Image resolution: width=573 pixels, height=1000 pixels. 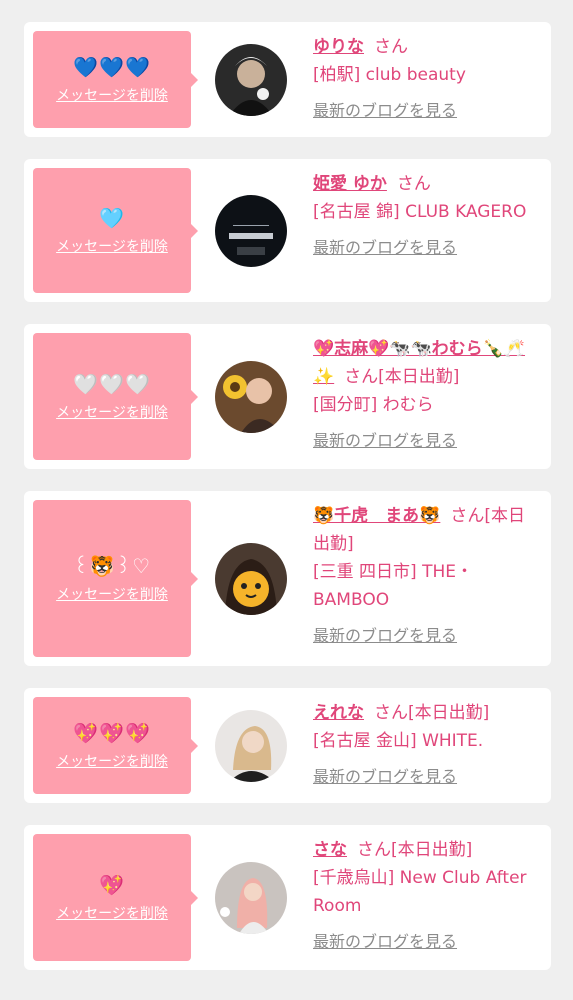 I want to click on reaction-bubble: 💖 メッセージを削除, so click(x=115, y=897).